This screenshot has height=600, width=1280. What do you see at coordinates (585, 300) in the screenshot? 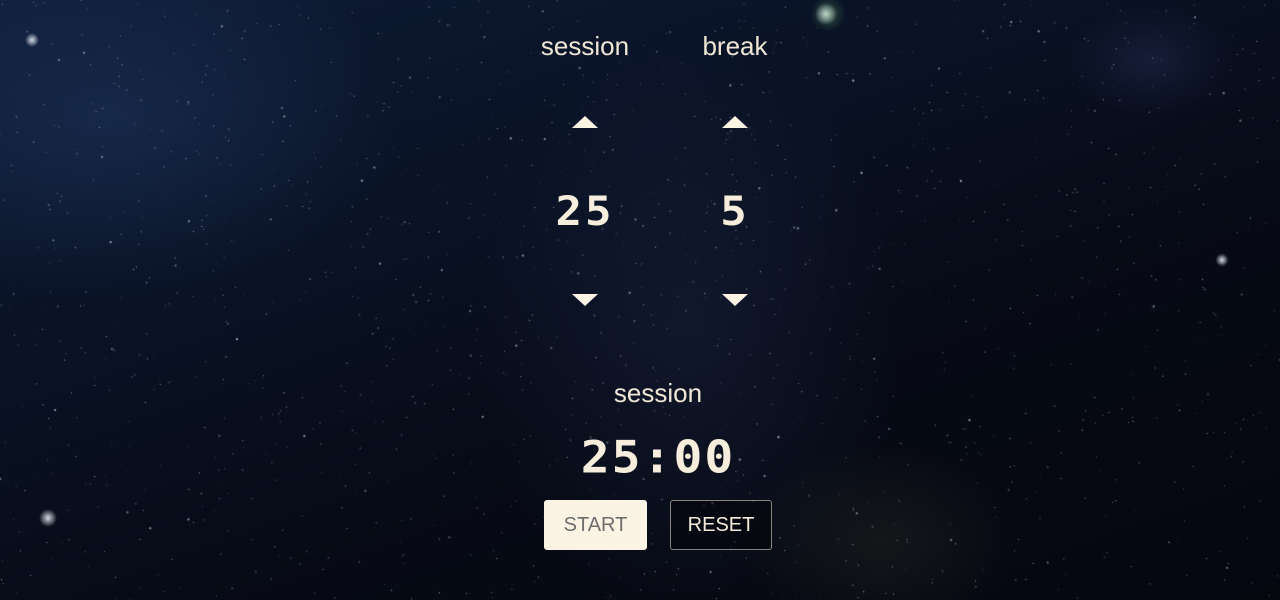
I see `session-decrement-icon` at bounding box center [585, 300].